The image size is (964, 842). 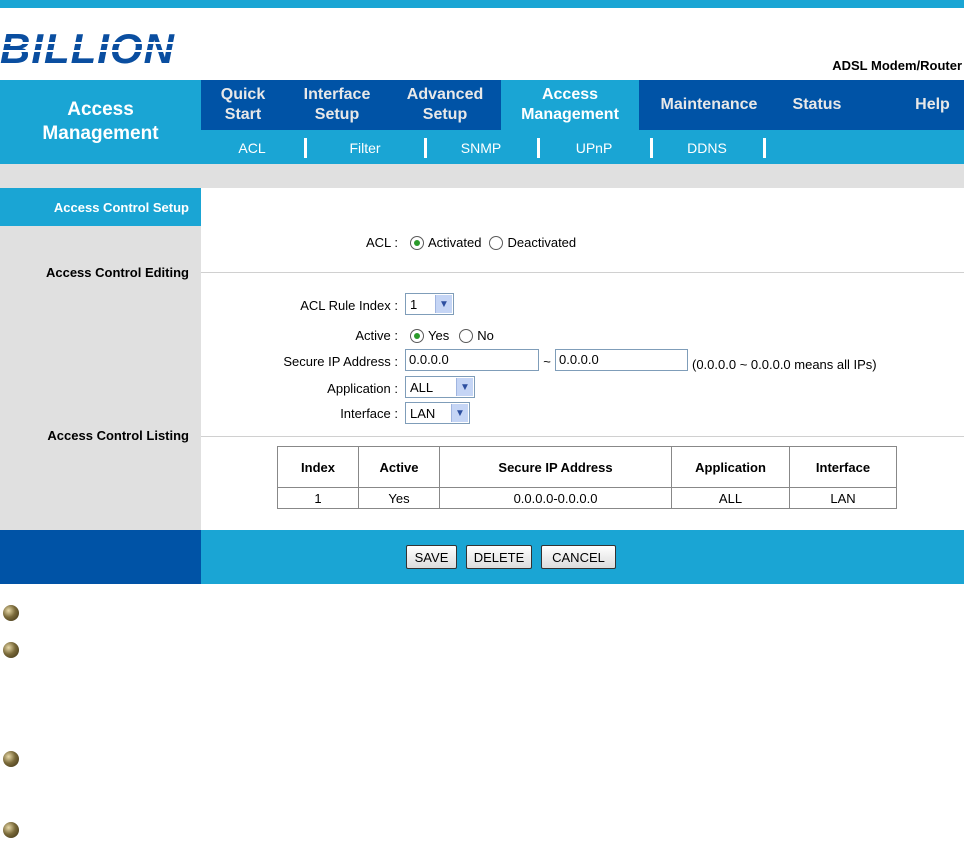 I want to click on top-accent-line, so click(x=482, y=4).